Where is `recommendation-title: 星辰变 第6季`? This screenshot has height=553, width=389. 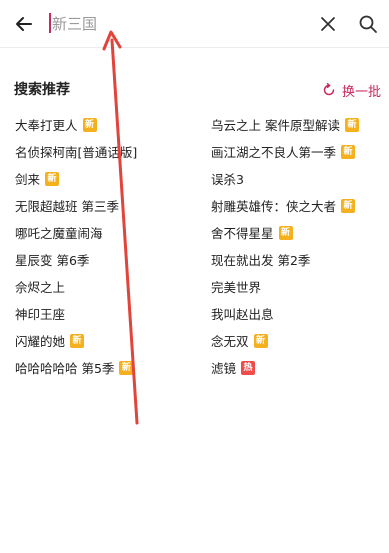 recommendation-title: 星辰变 第6季 is located at coordinates (52, 260).